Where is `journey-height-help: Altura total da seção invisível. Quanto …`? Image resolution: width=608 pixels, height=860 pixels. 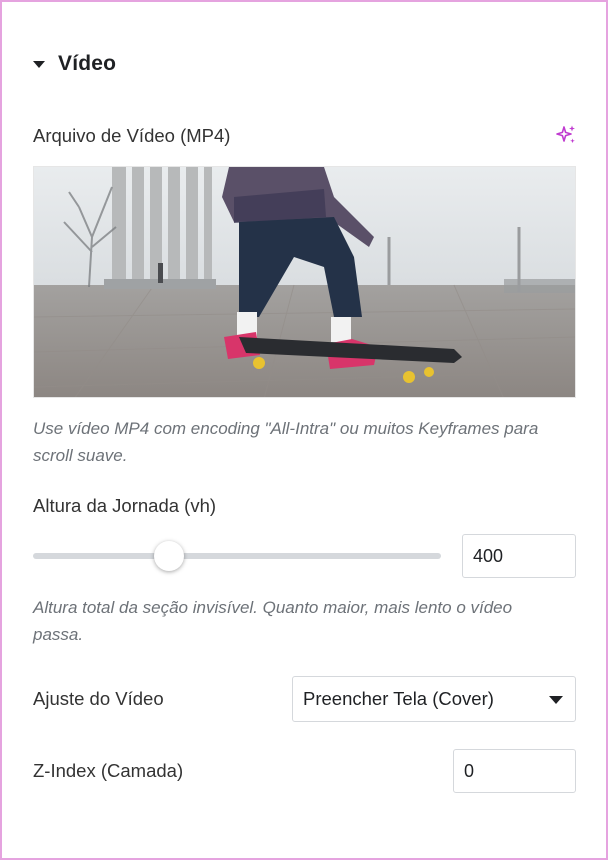 journey-height-help: Altura total da seção invisível. Quanto … is located at coordinates (273, 621).